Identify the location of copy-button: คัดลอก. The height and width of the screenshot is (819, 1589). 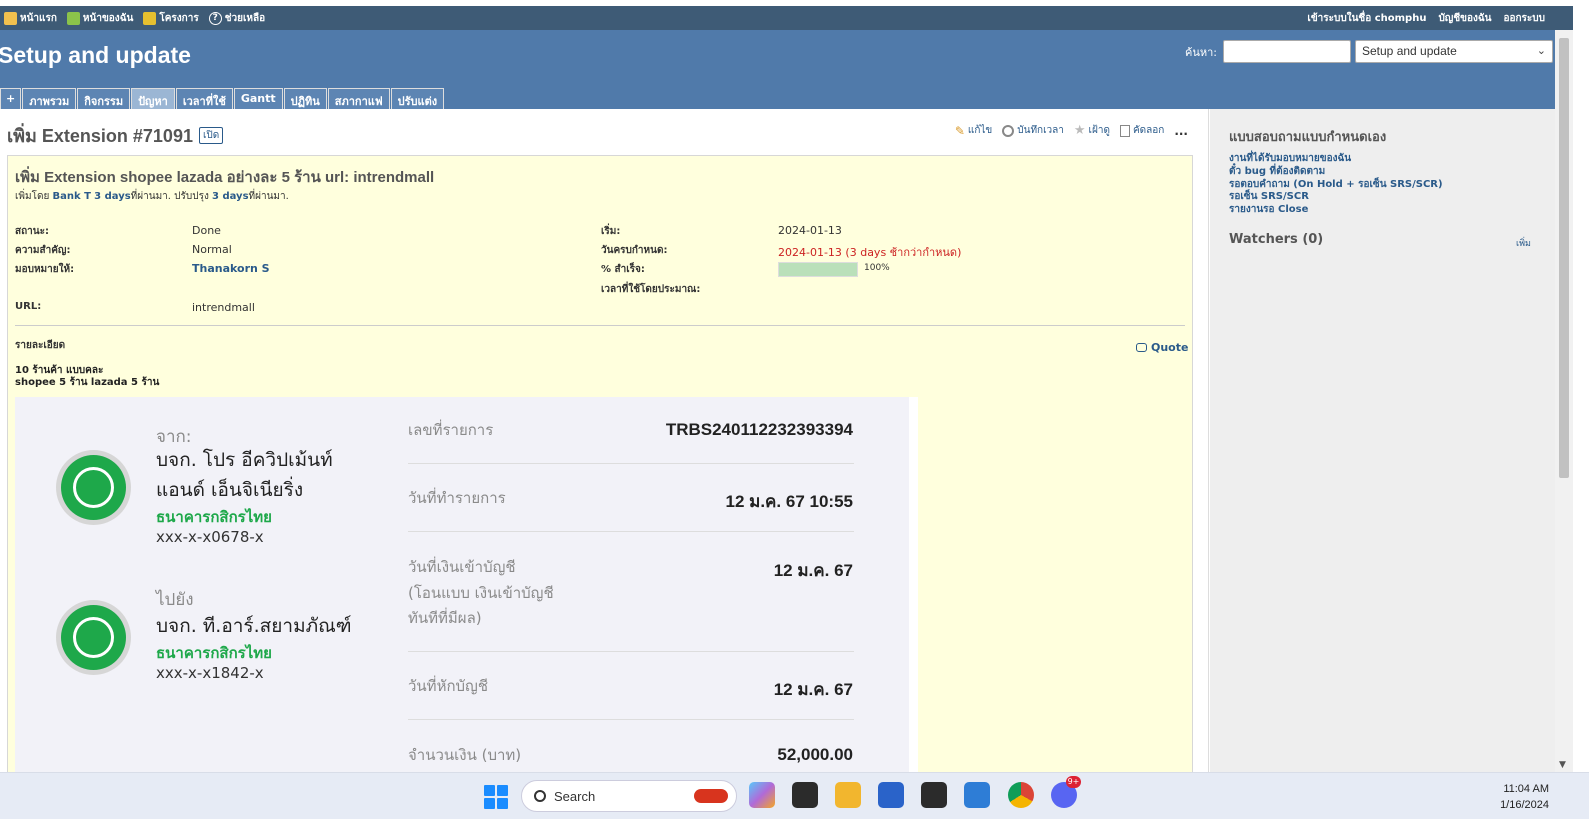
(1142, 130).